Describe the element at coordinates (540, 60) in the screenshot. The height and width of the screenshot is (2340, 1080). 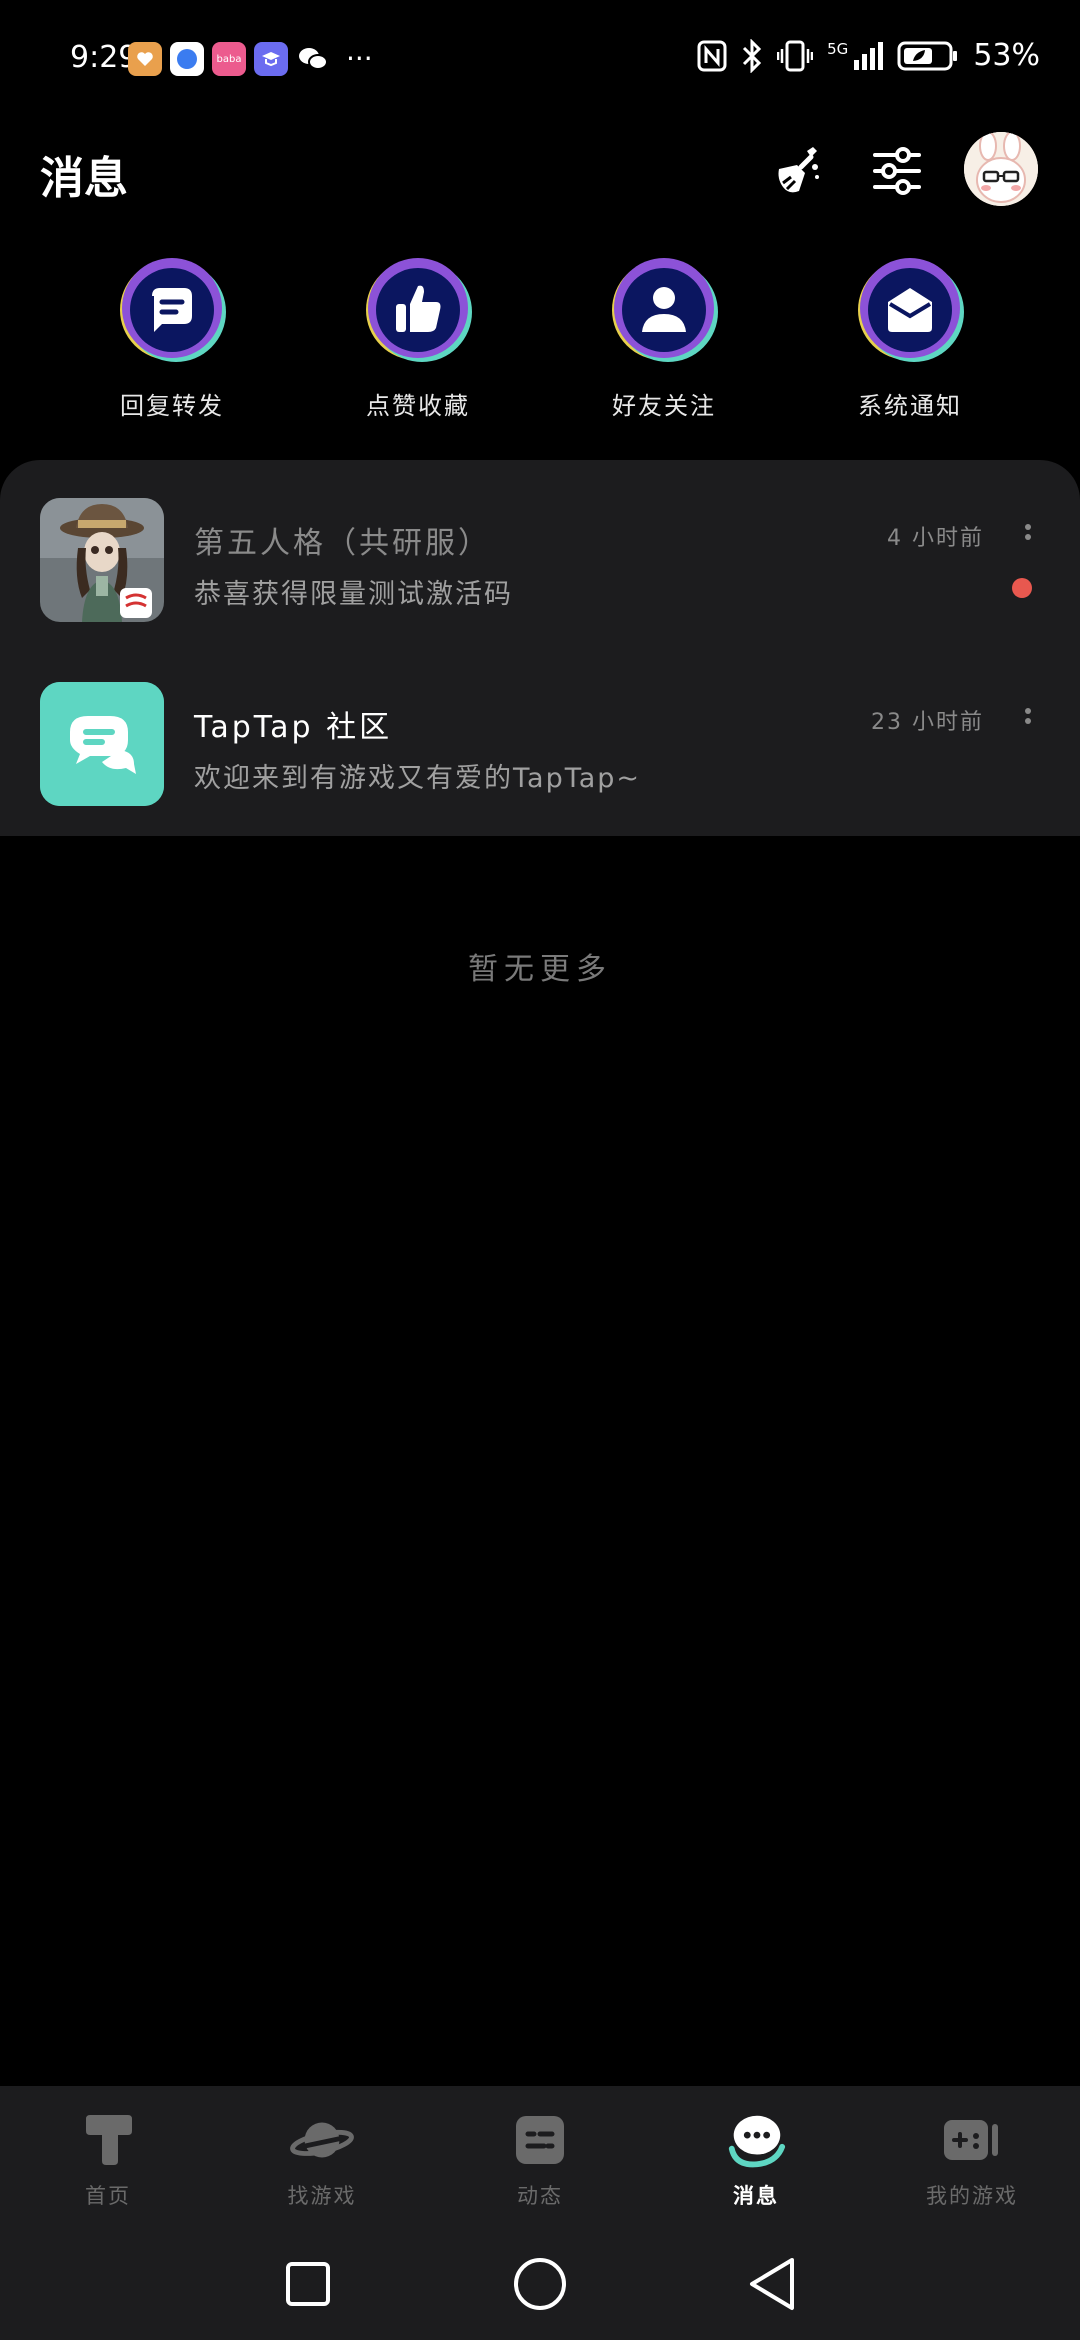
I see `status-bar: 9:29 baba ··· 5G 53%` at that location.